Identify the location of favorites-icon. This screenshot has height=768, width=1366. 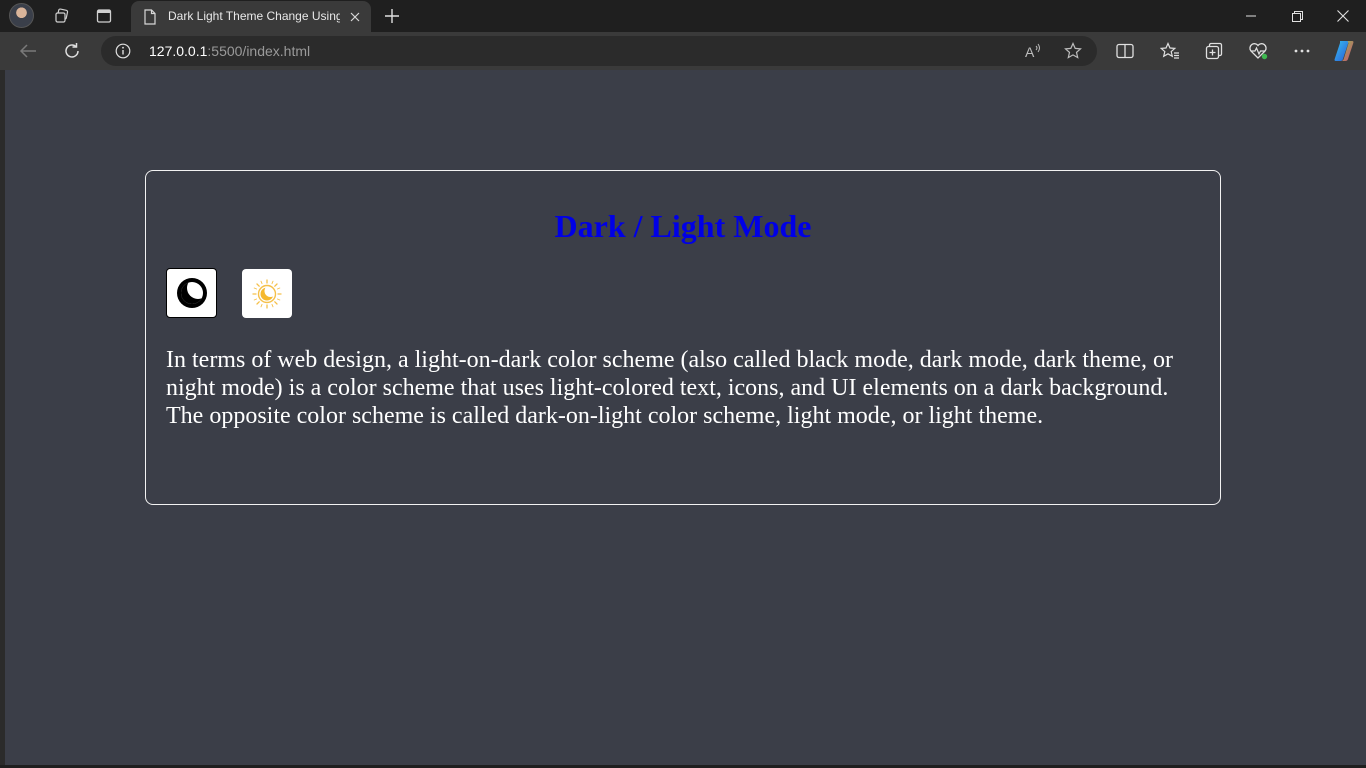
(1169, 50).